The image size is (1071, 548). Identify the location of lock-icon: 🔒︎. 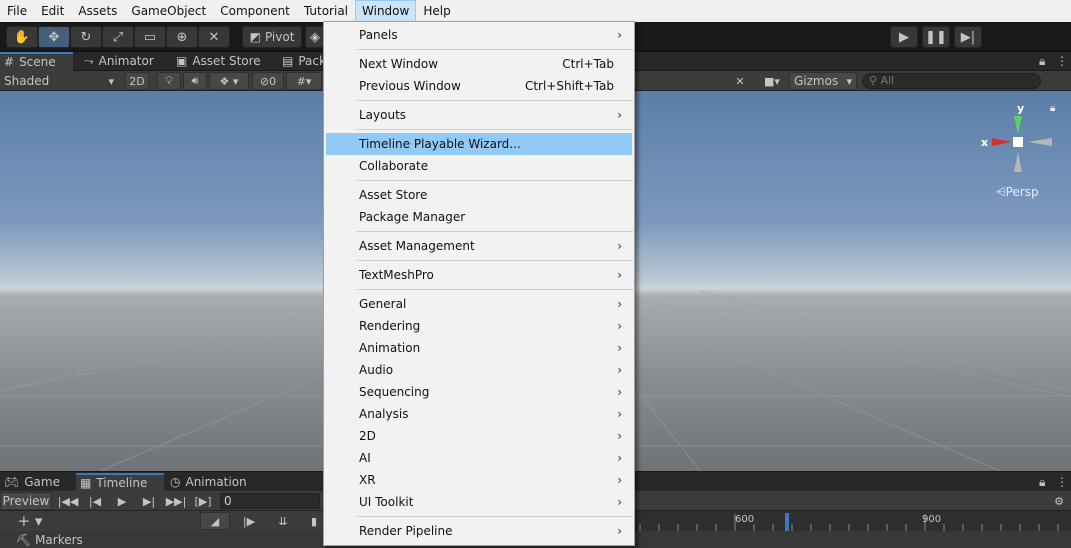
(1042, 61).